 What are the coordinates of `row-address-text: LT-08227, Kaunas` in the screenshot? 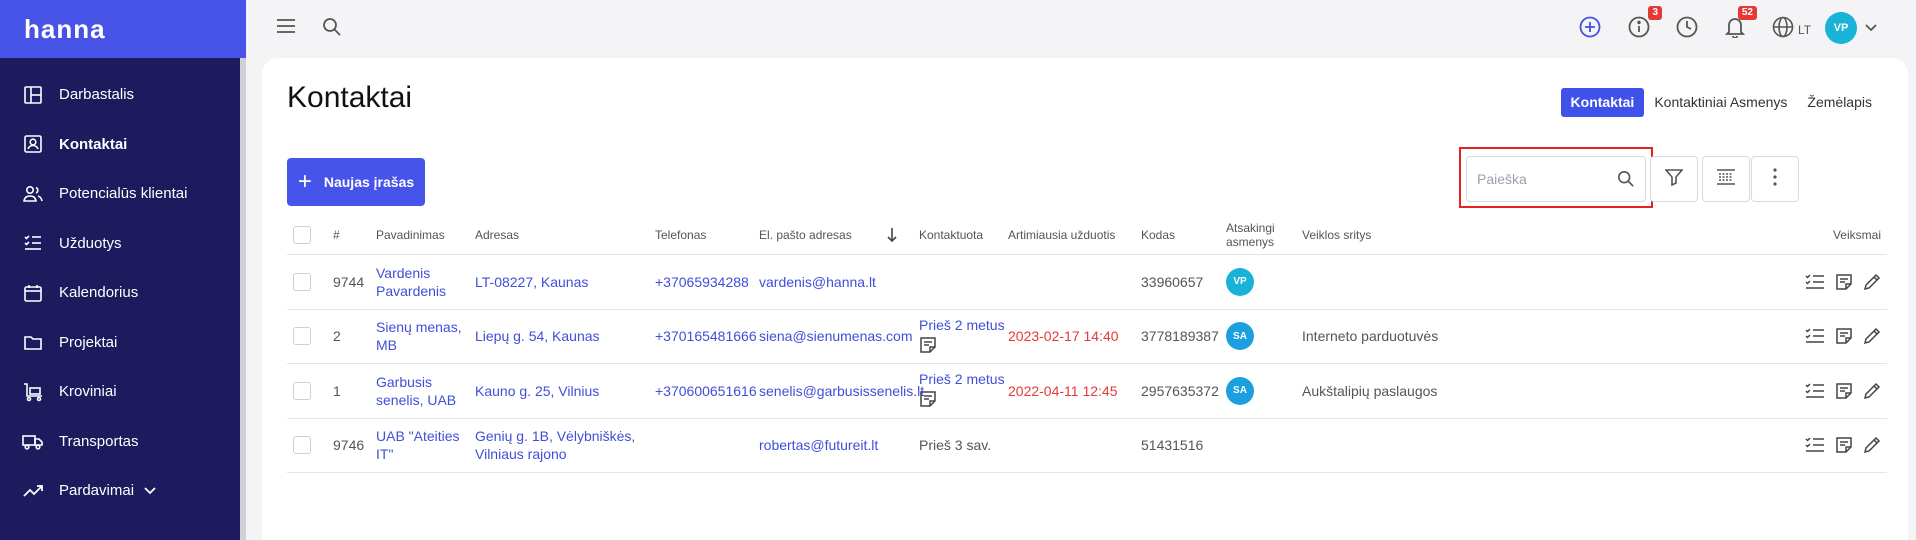 It's located at (531, 282).